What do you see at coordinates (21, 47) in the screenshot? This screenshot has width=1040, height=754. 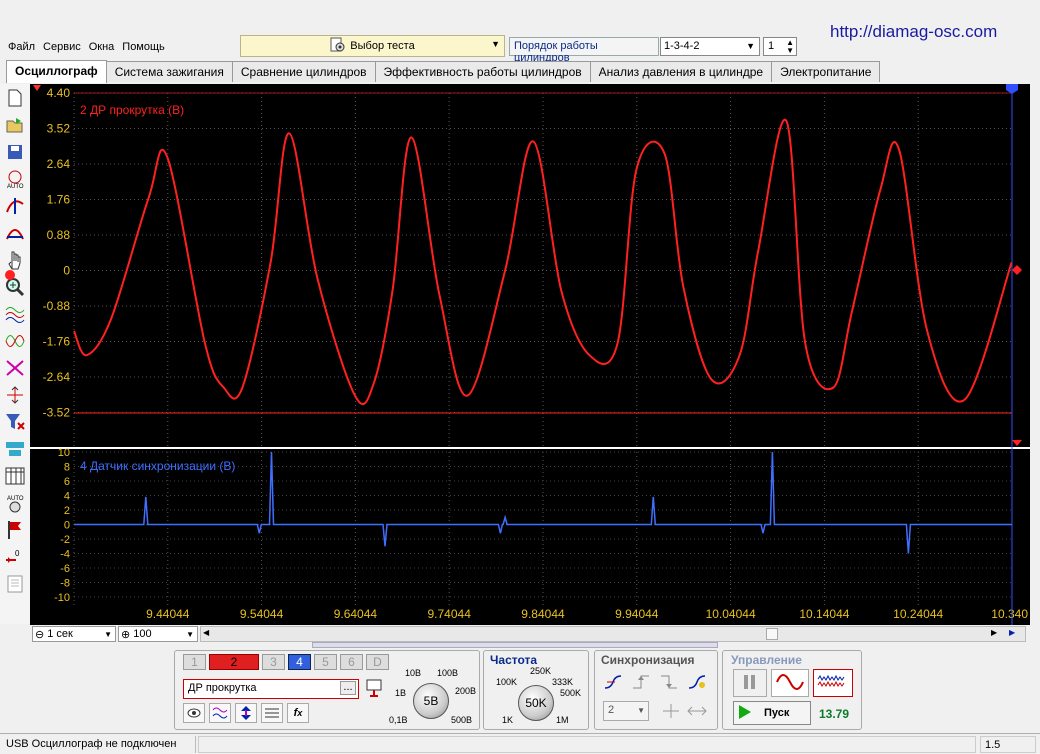 I see `menu-file: Файл` at bounding box center [21, 47].